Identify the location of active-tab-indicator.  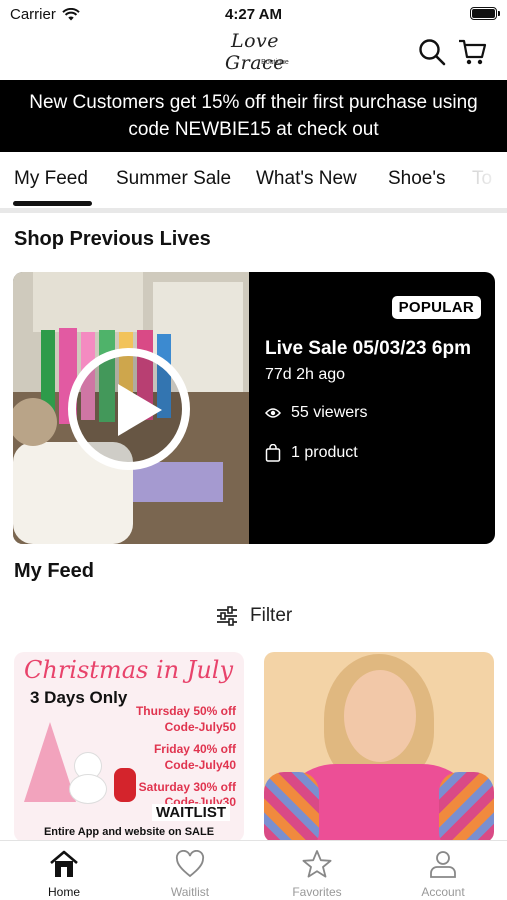
(52, 203).